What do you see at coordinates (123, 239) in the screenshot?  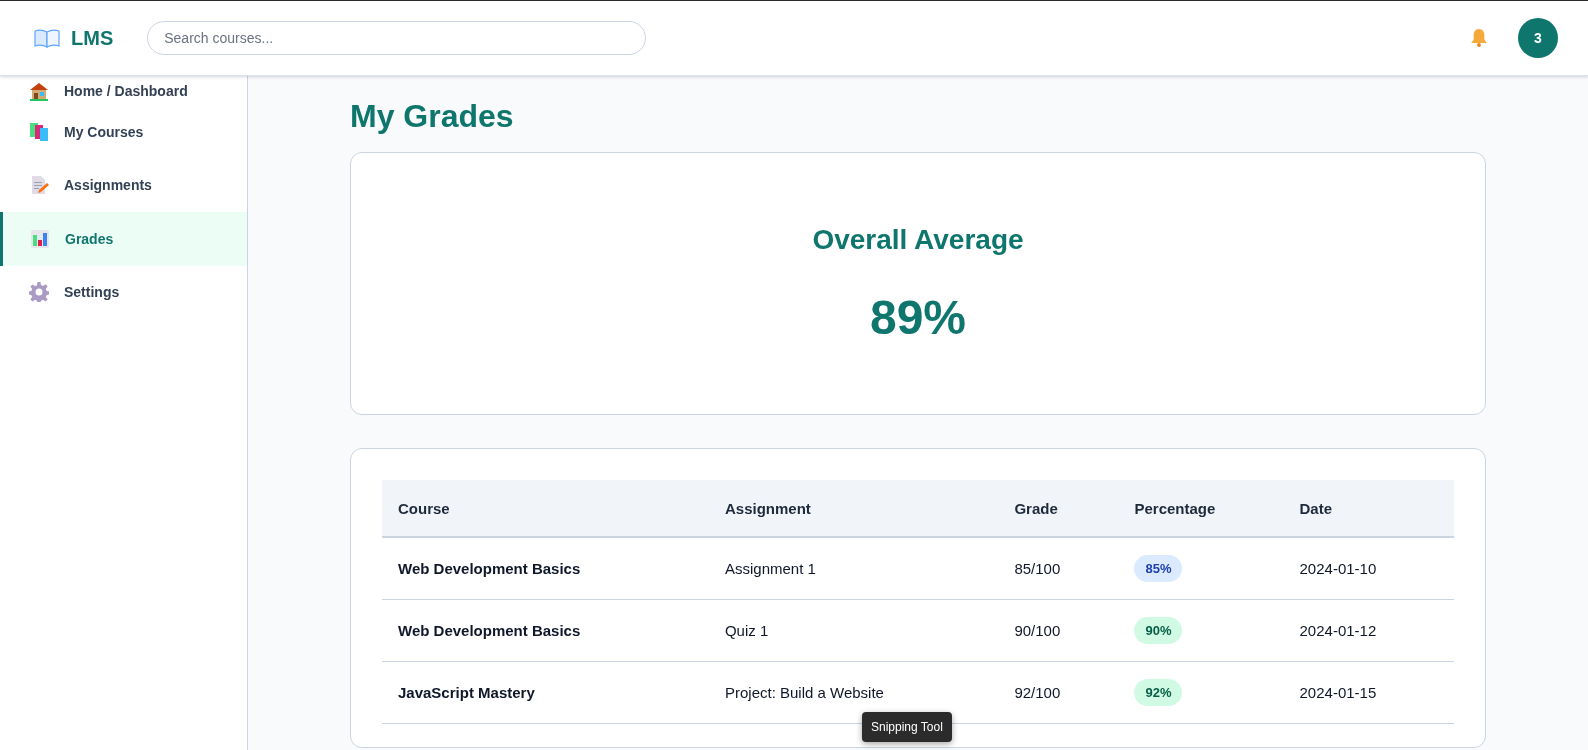 I see `sidebar-item: Grades` at bounding box center [123, 239].